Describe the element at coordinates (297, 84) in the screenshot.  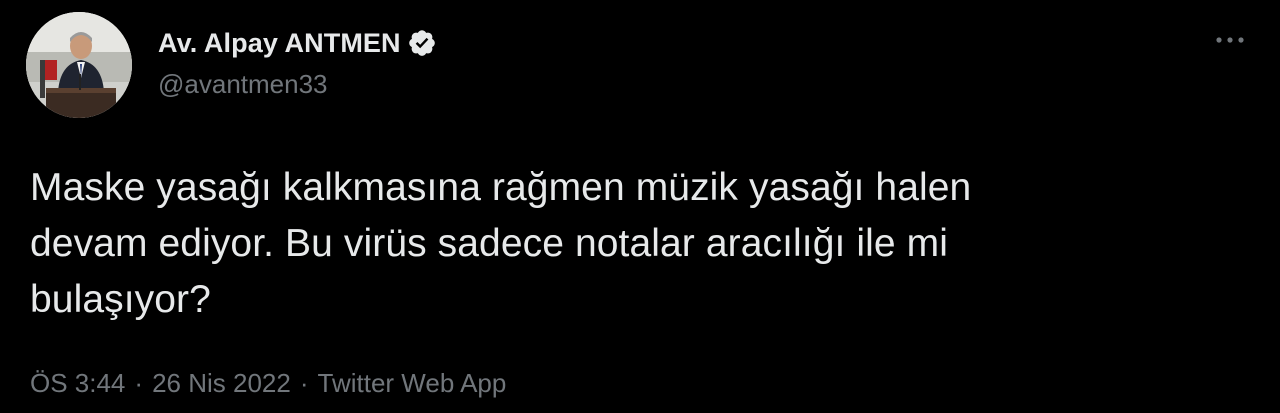
I see `user-handle: @avantmen33` at that location.